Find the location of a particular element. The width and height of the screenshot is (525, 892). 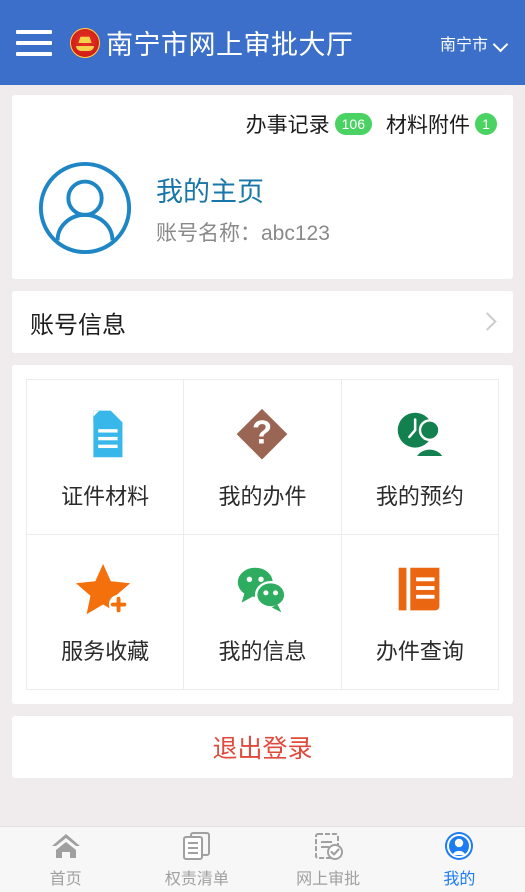

question-diamond-icon: ? is located at coordinates (262, 434).